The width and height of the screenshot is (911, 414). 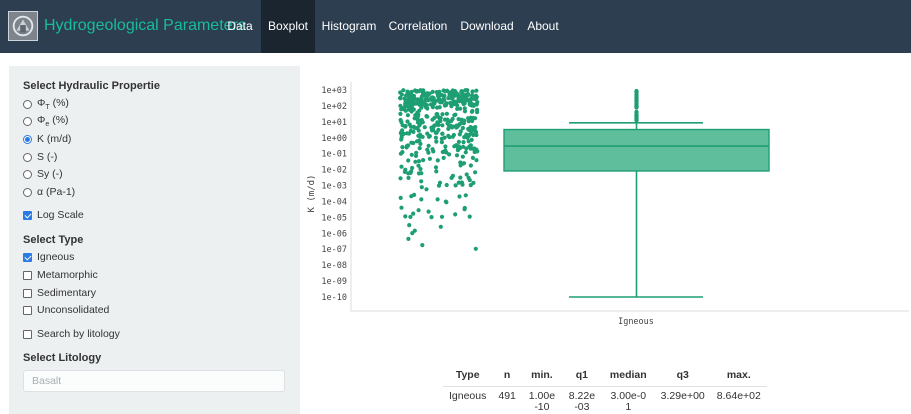 I want to click on cell-type: Igneous, so click(x=468, y=395).